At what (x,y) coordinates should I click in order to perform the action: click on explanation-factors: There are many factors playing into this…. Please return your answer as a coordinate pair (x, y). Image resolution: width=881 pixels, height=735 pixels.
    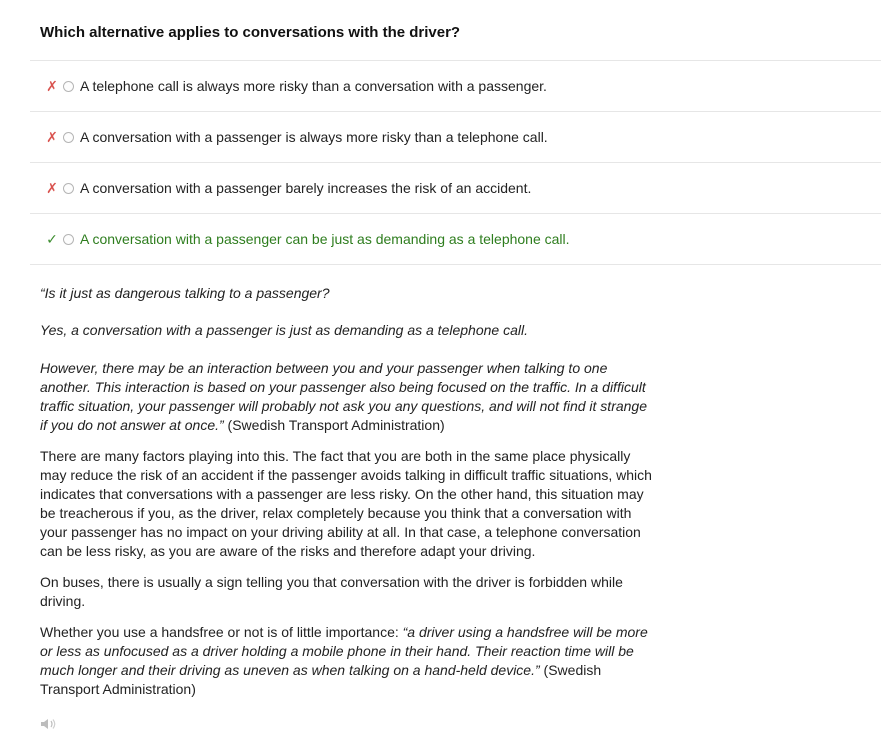
    Looking at the image, I should click on (346, 503).